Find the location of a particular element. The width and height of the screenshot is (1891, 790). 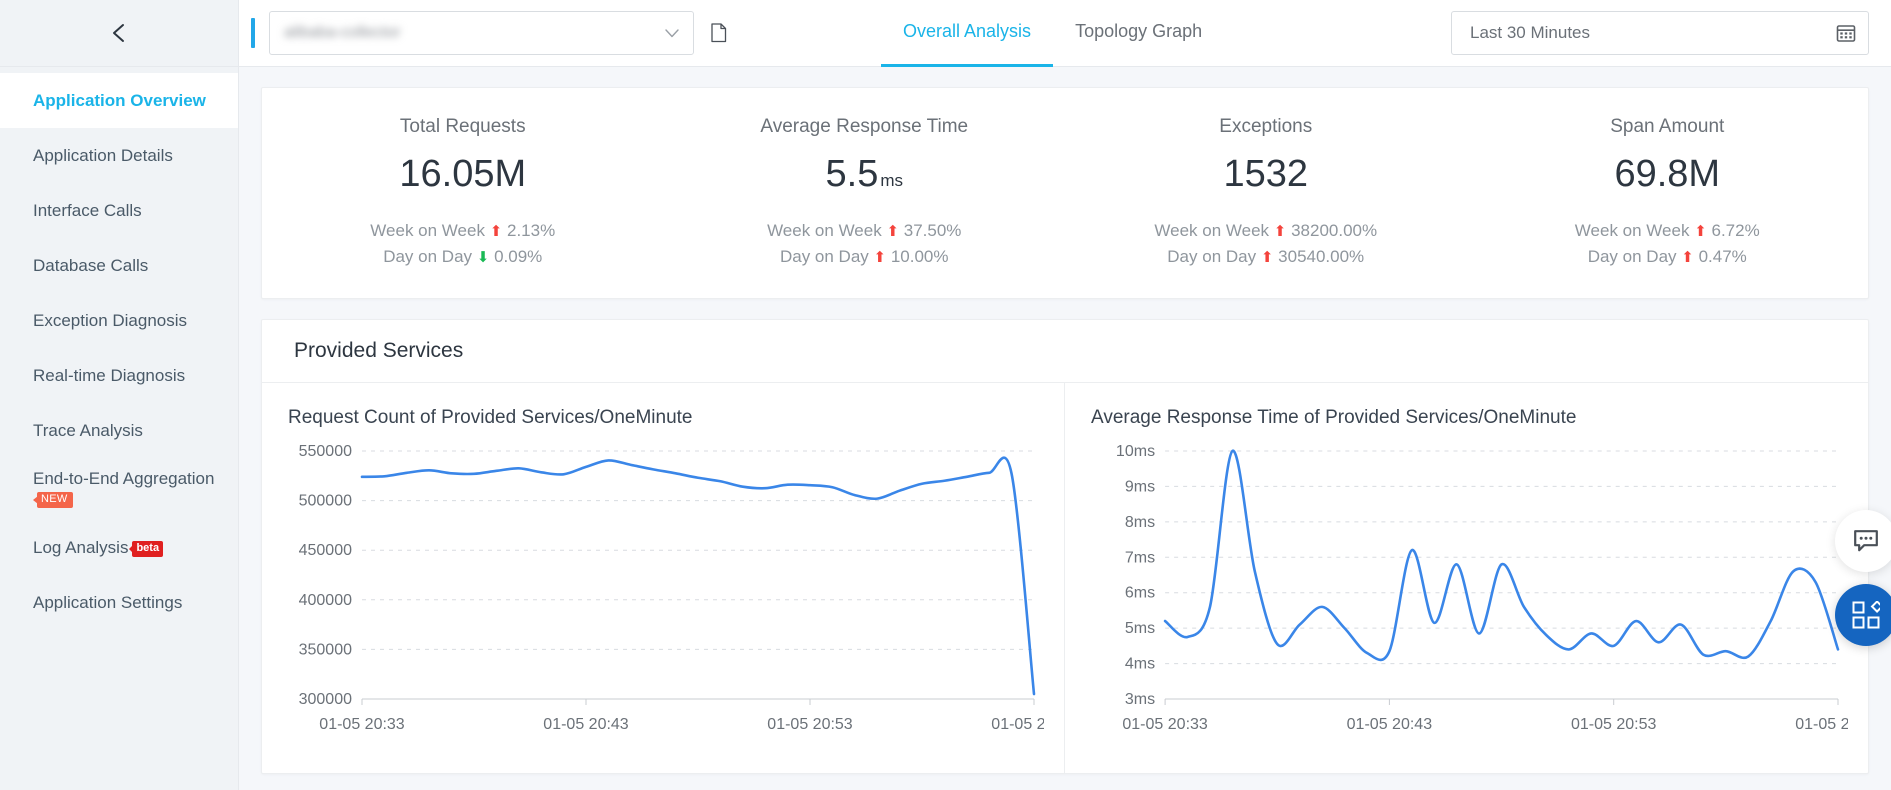

y-axis-tick-label: 350000 is located at coordinates (325, 649).